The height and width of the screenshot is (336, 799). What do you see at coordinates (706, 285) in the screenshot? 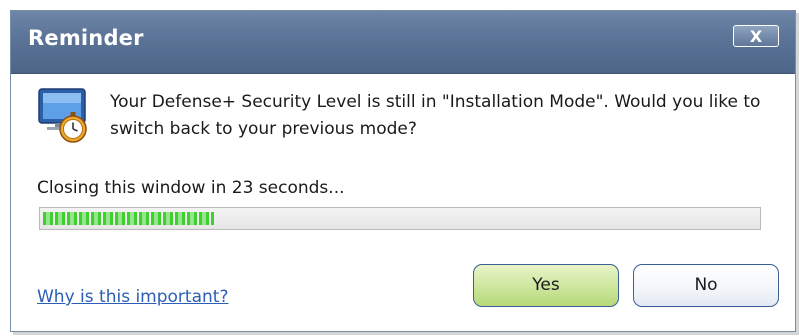
I see `no-button: No` at bounding box center [706, 285].